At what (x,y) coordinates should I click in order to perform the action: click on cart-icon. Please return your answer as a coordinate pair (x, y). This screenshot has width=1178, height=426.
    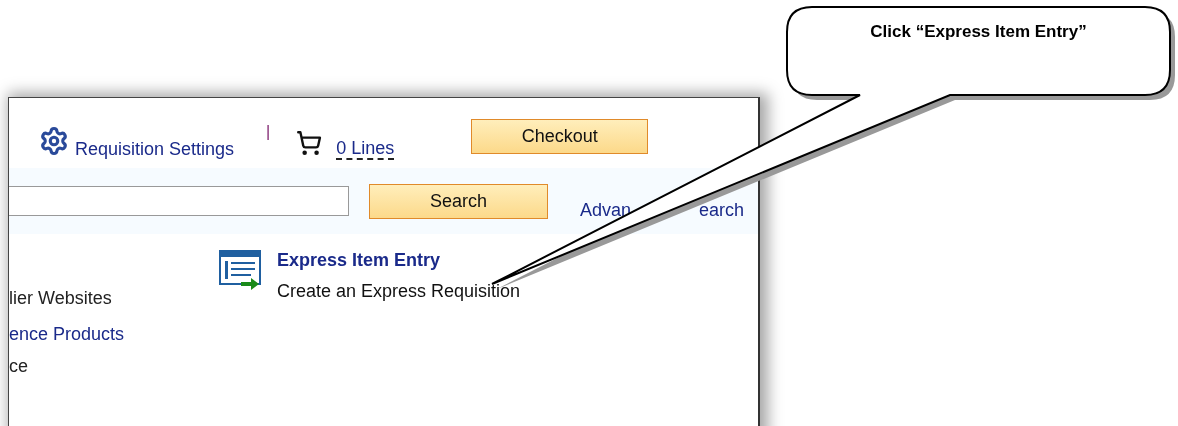
    Looking at the image, I should click on (309, 143).